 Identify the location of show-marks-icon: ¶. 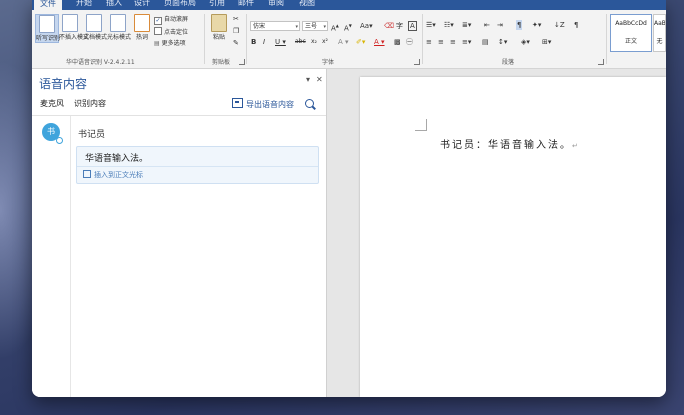
(576, 25).